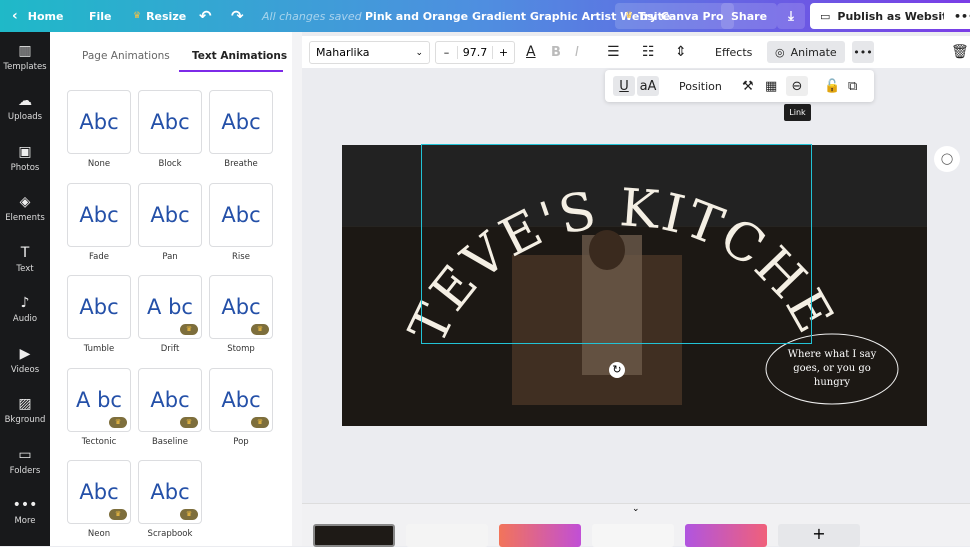 The image size is (970, 547). What do you see at coordinates (25, 101) in the screenshot?
I see `upload-icon: ☁` at bounding box center [25, 101].